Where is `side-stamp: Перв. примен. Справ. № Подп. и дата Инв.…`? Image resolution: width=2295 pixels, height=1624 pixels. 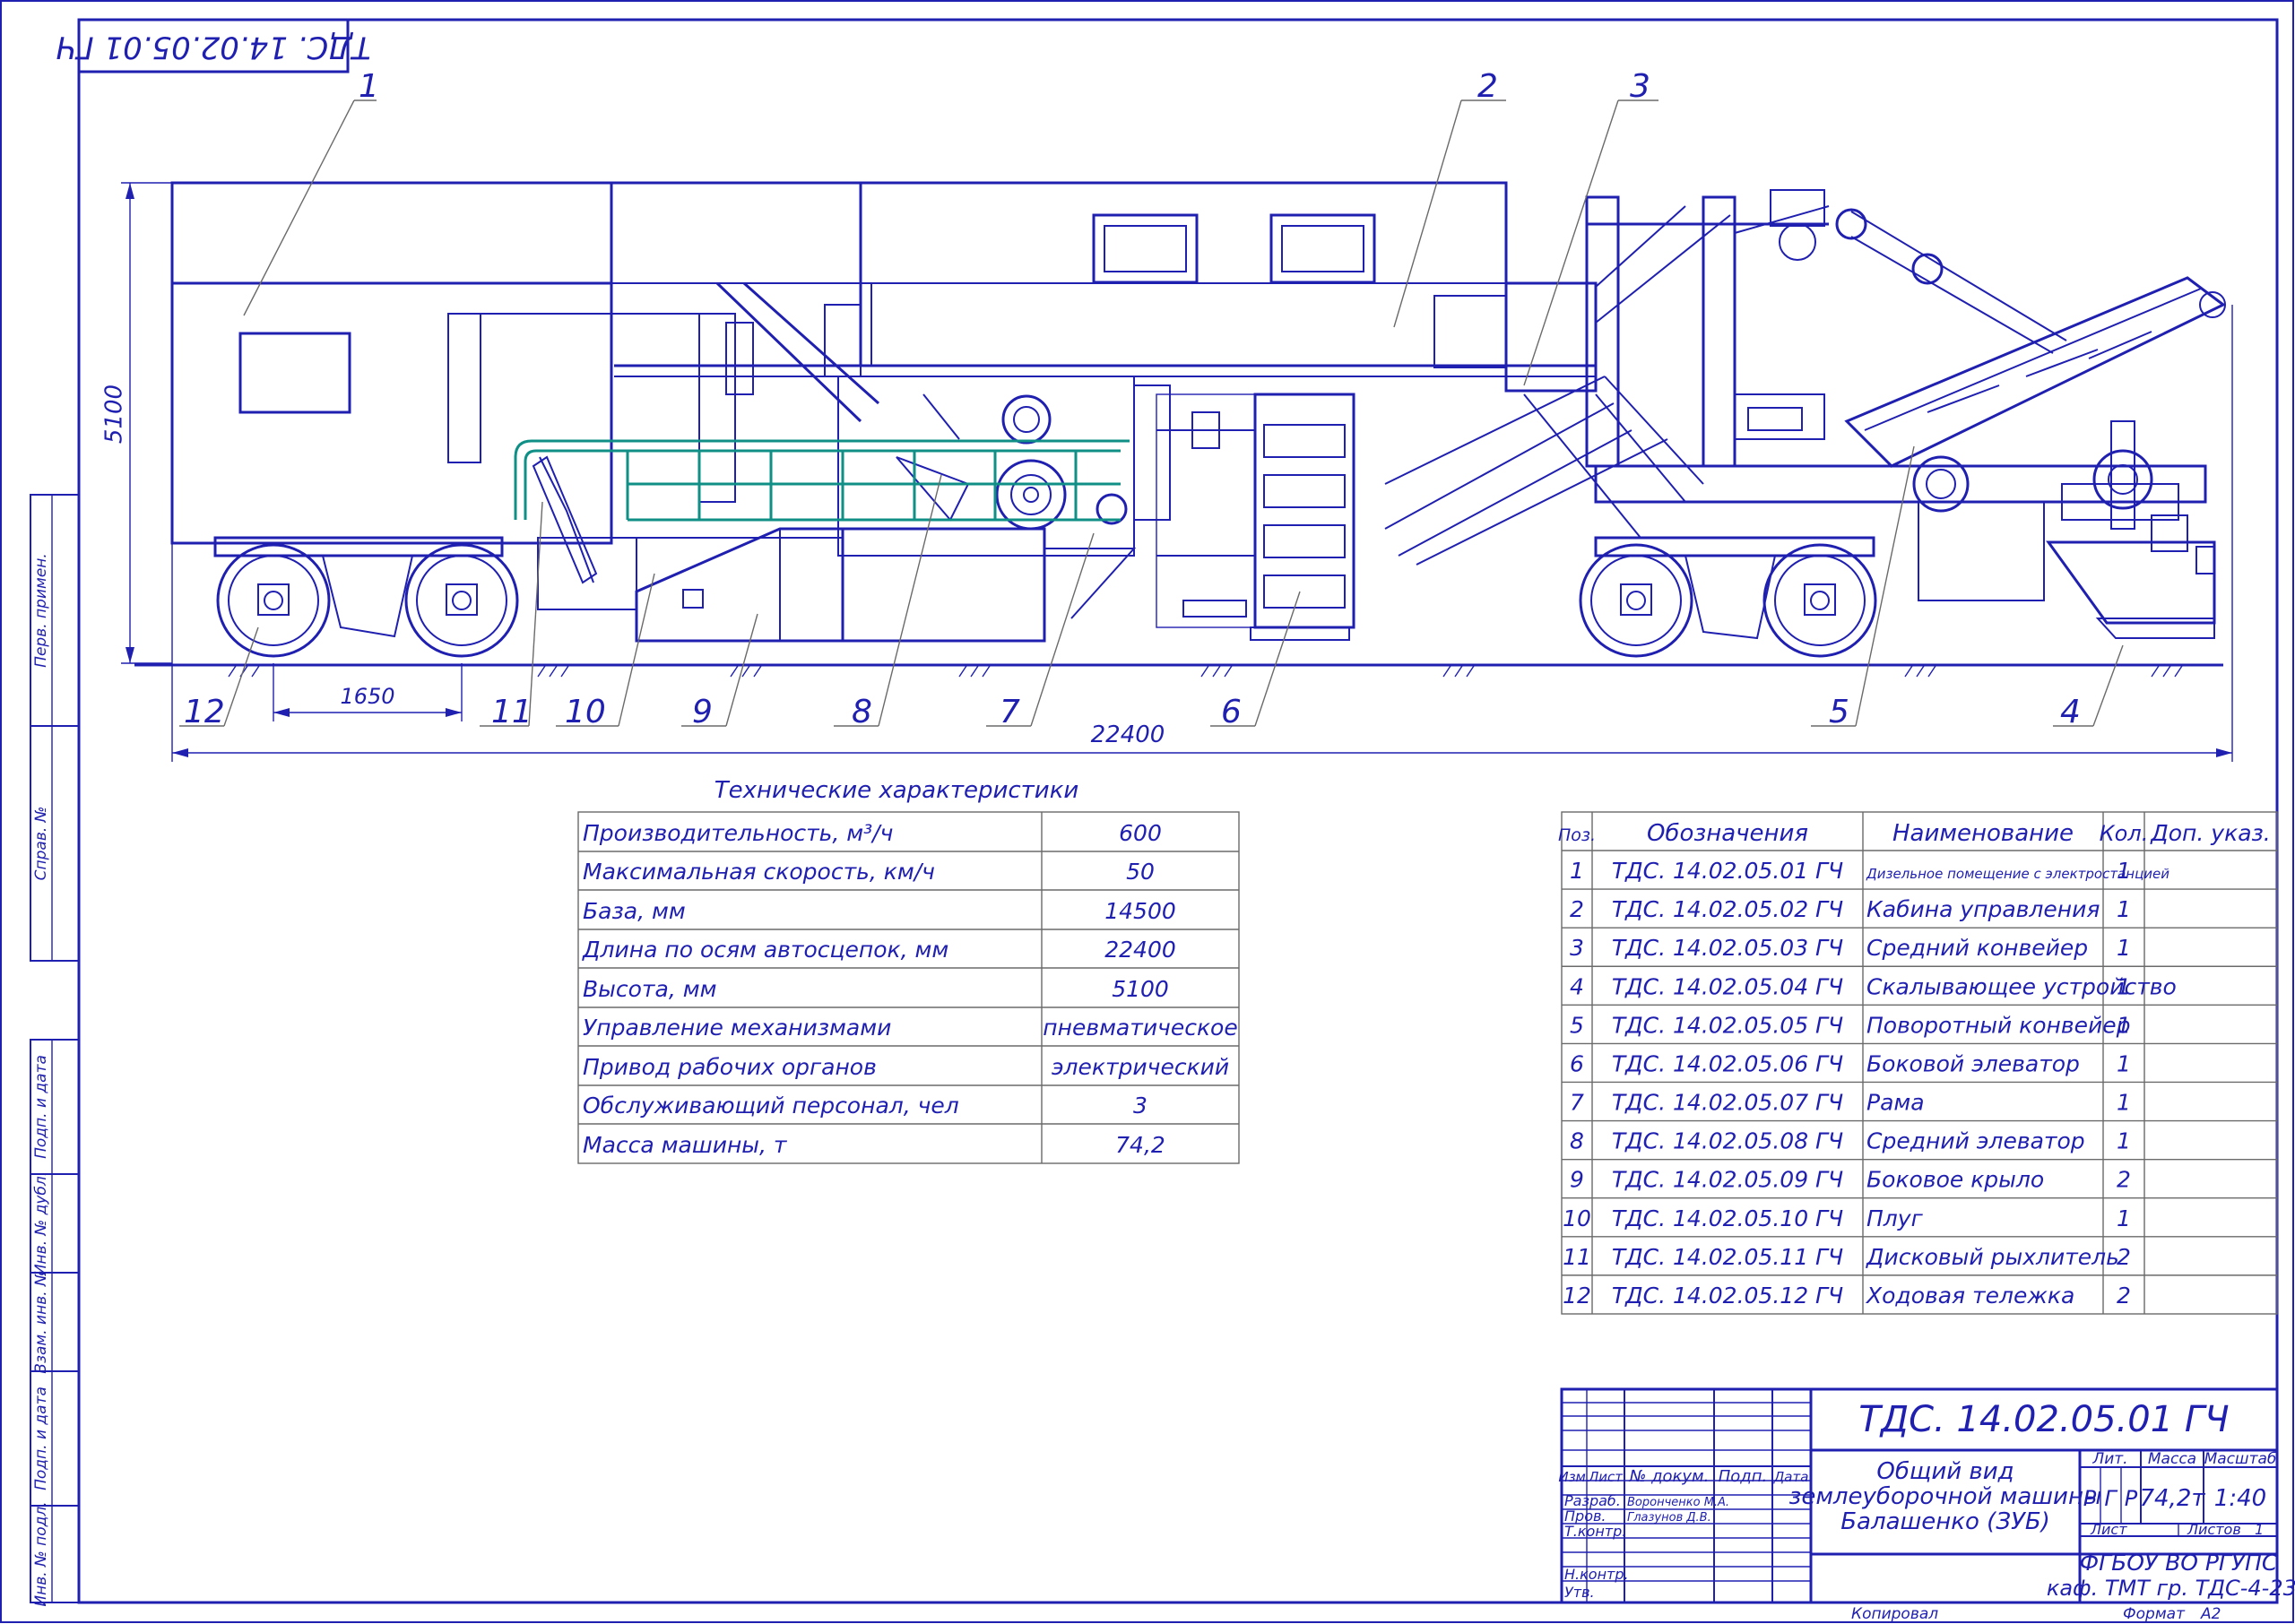
side-stamp: Перв. примен. Справ. № Подп. и дата Инв.… is located at coordinates (55, 1051).